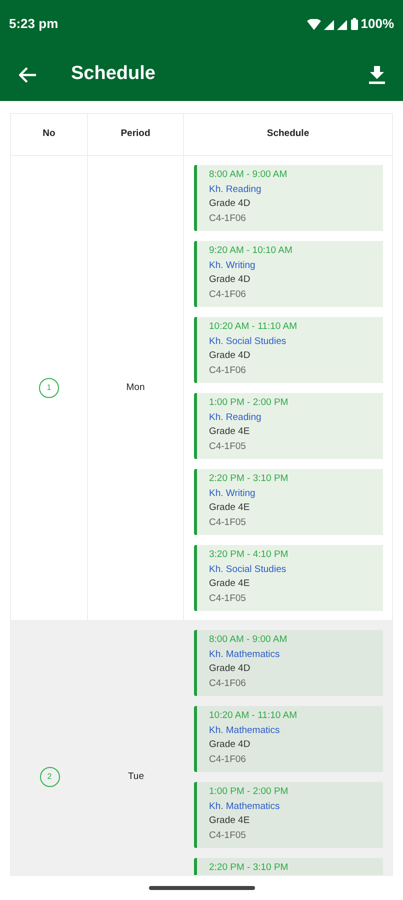  What do you see at coordinates (49, 134) in the screenshot?
I see `column-header: No` at bounding box center [49, 134].